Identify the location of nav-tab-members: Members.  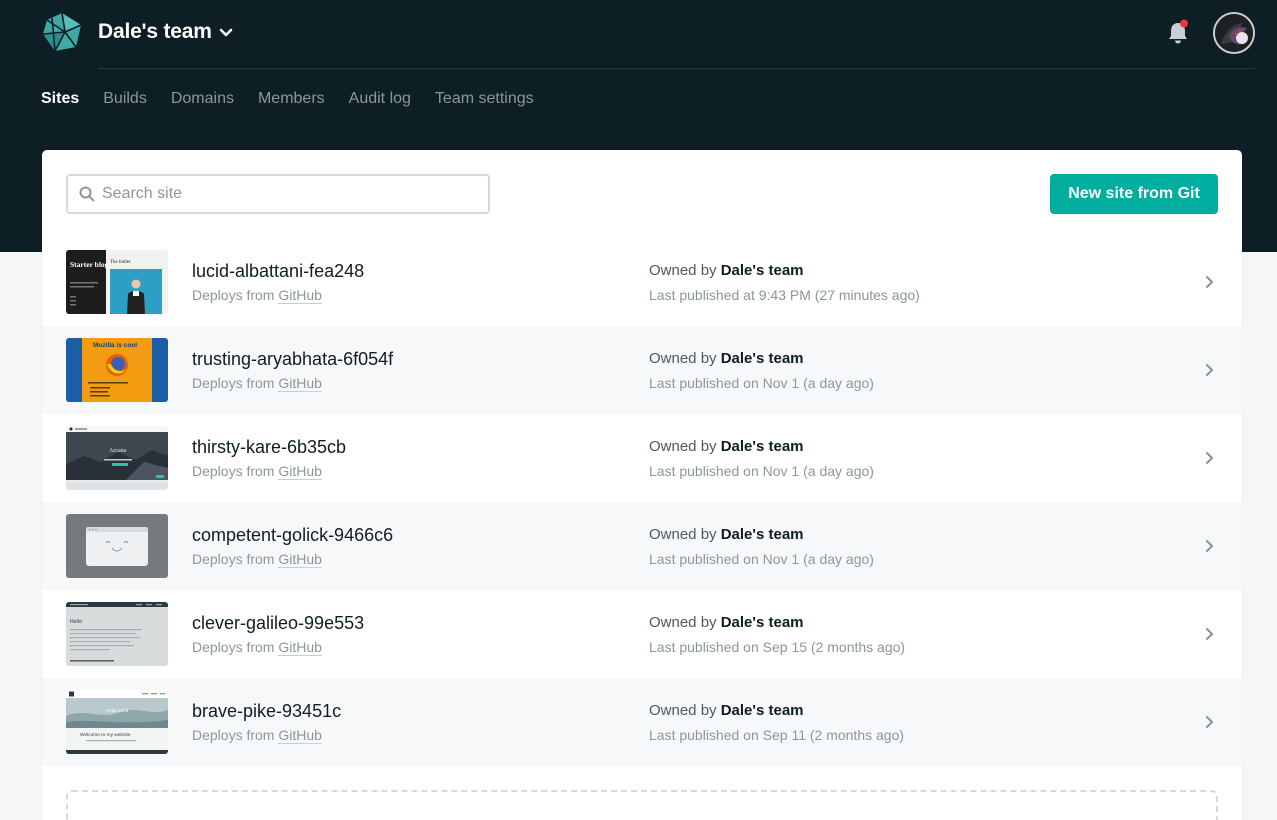
(291, 99).